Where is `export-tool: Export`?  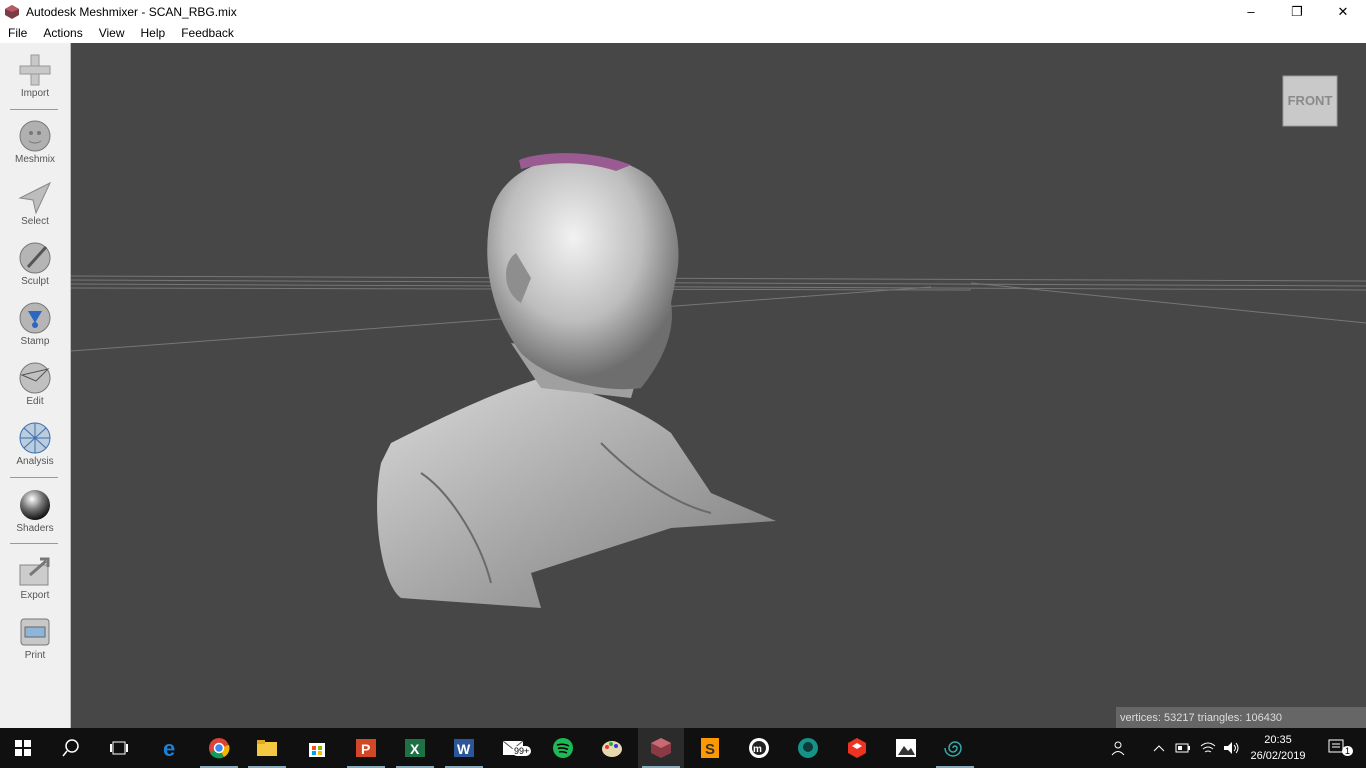 export-tool: Export is located at coordinates (35, 578).